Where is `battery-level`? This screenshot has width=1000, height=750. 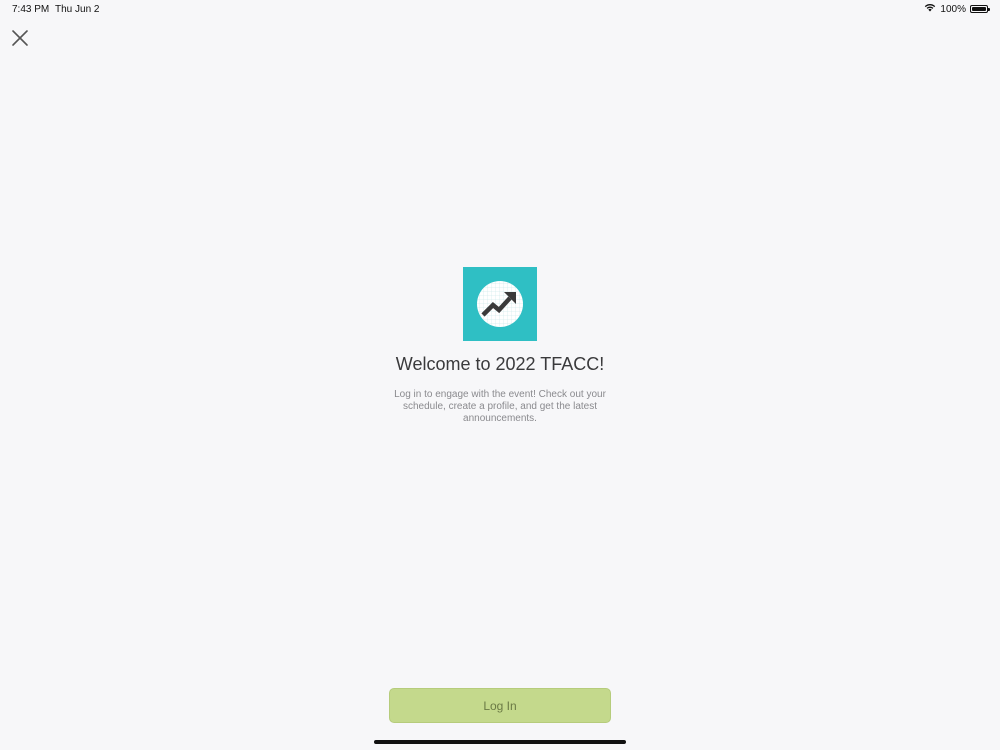
battery-level is located at coordinates (979, 9).